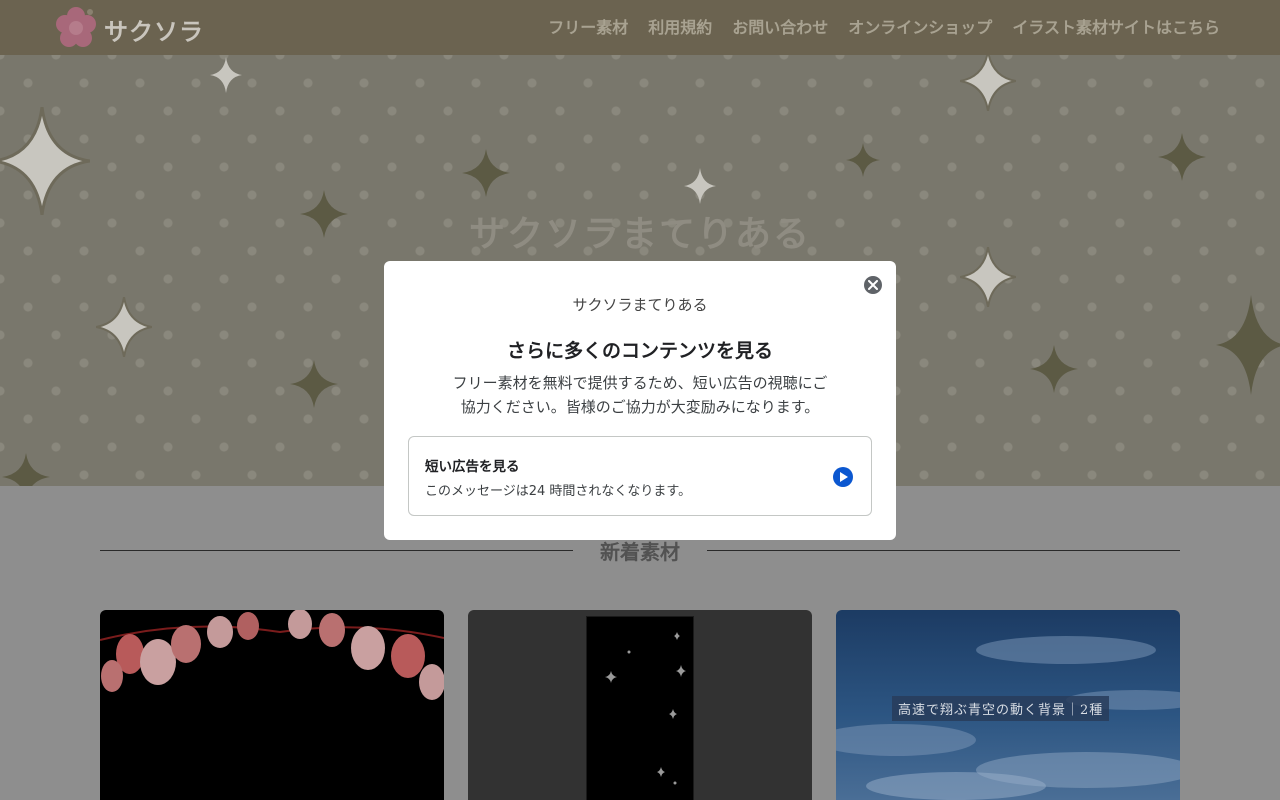 The image size is (1280, 800). I want to click on dialog-site-name: サクソラまてりある, so click(640, 305).